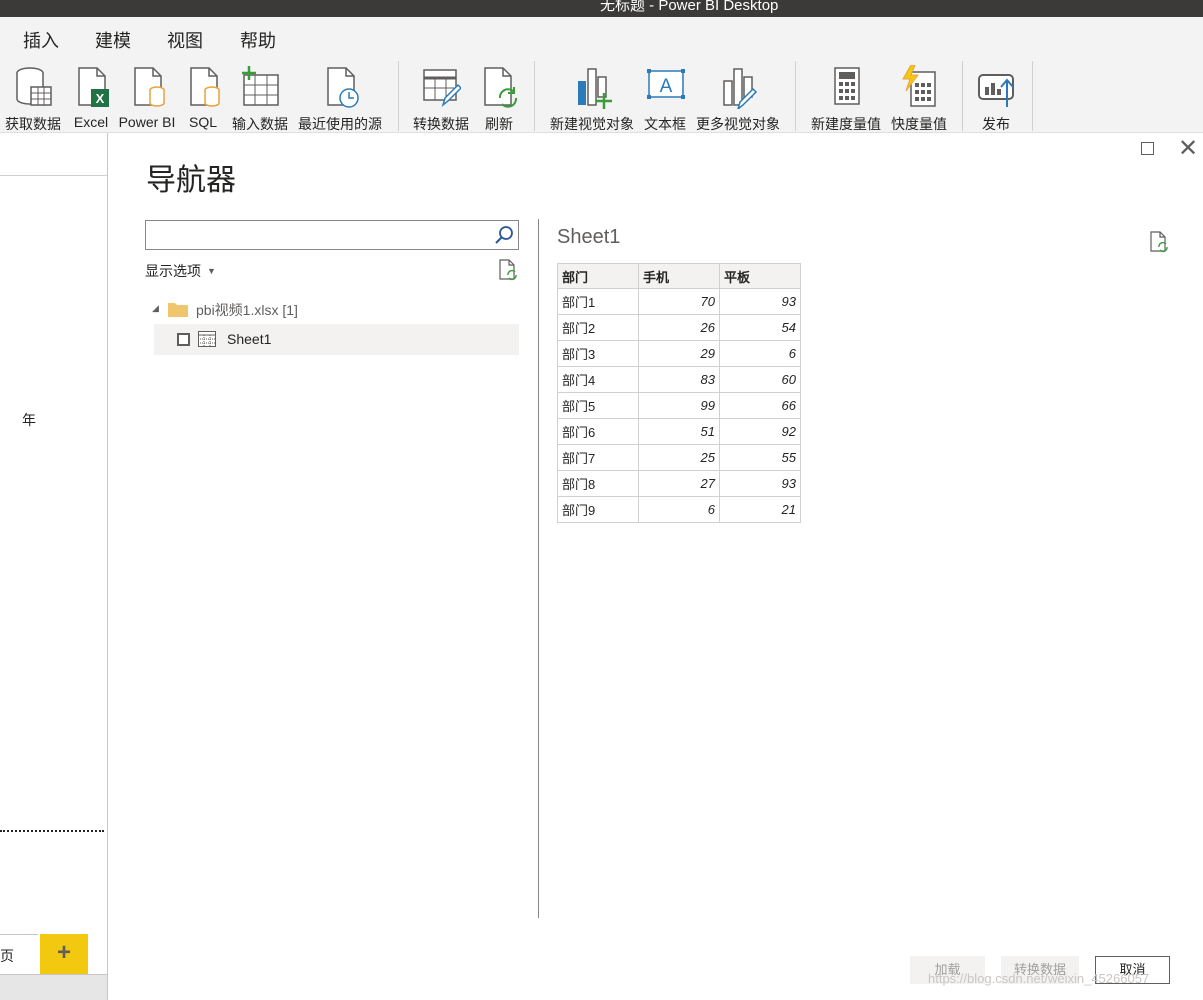 This screenshot has height=1000, width=1203. Describe the element at coordinates (760, 276) in the screenshot. I see `column-header: 平板` at that location.